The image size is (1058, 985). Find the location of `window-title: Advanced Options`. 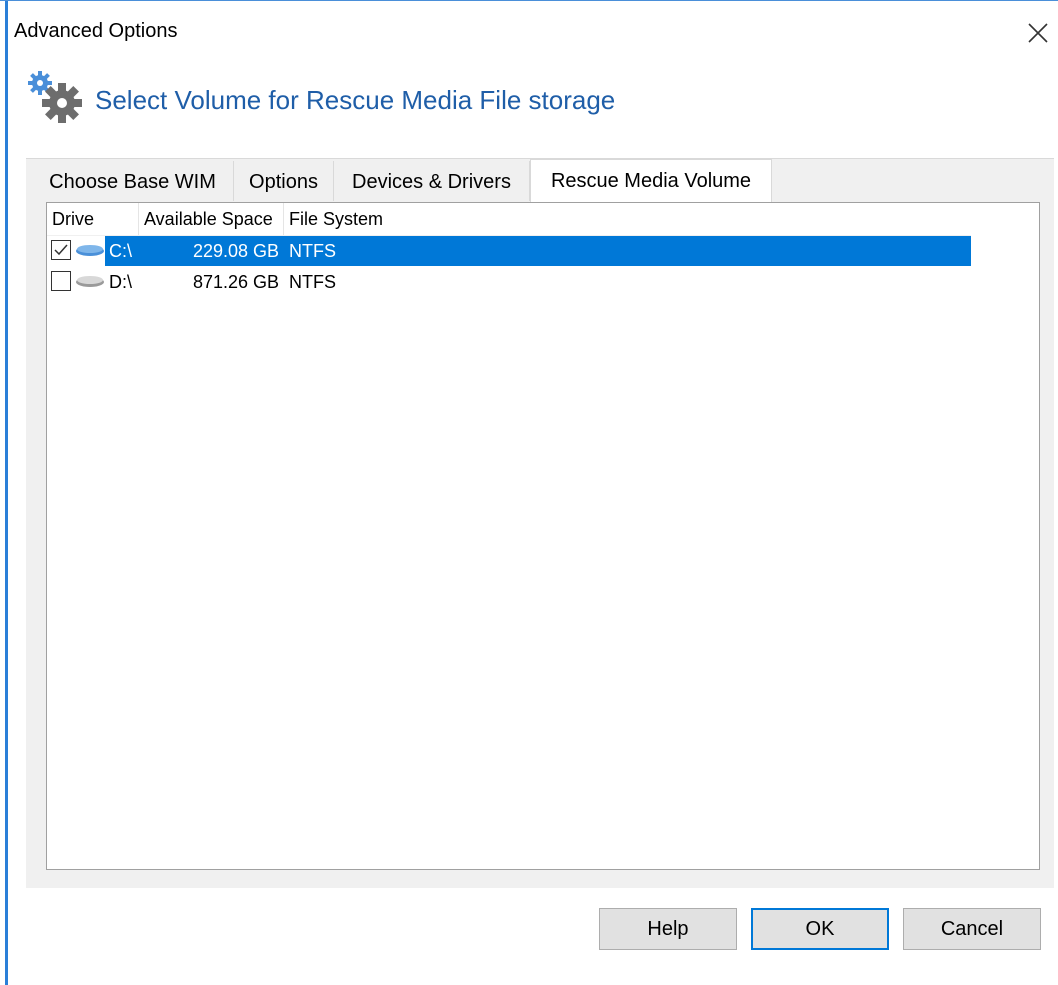

window-title: Advanced Options is located at coordinates (96, 31).